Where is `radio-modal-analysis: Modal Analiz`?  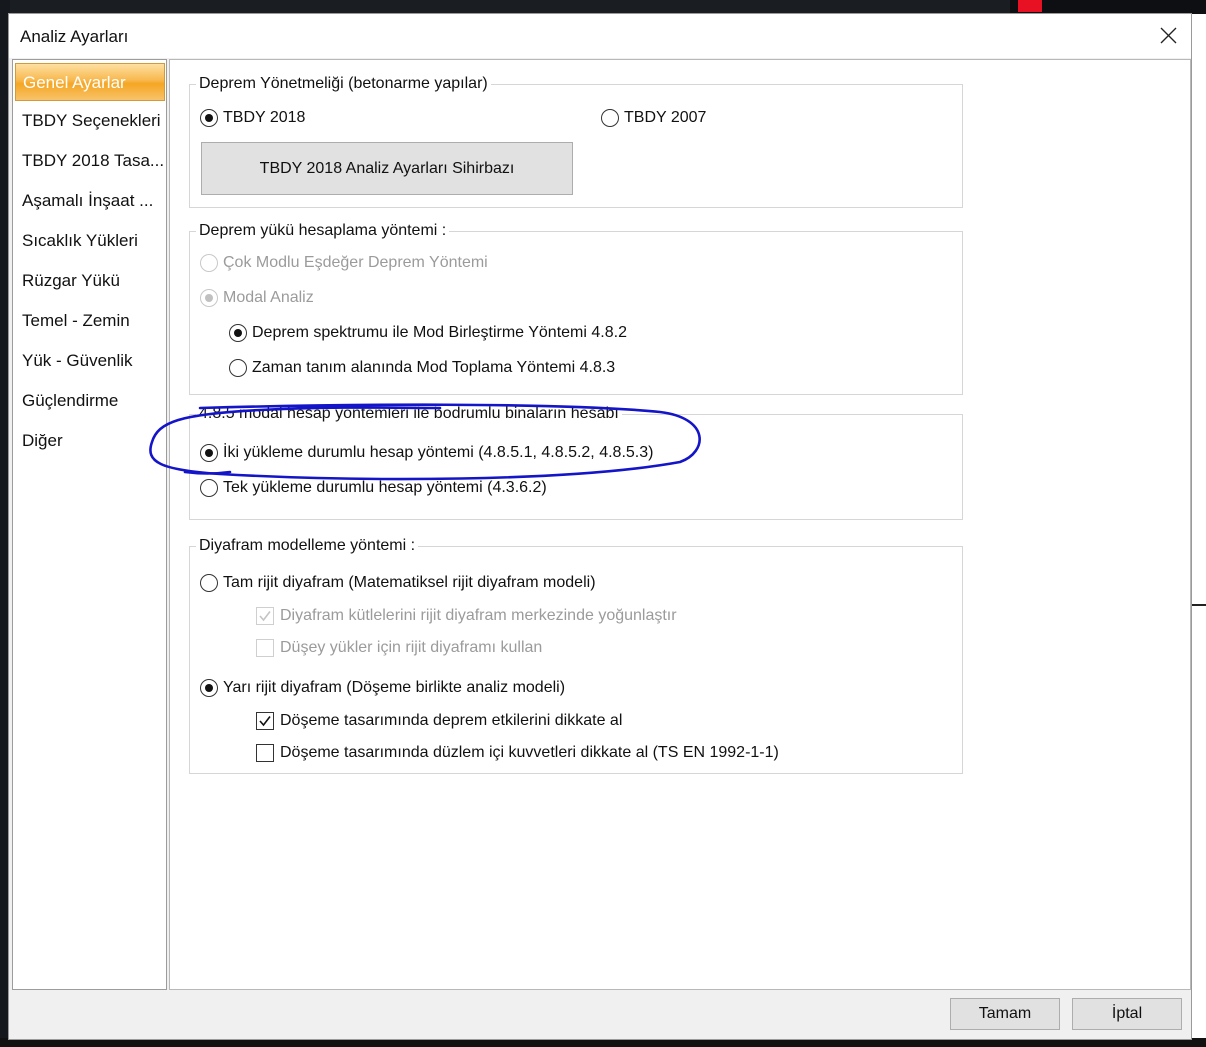
radio-modal-analysis: Modal Analiz is located at coordinates (257, 298).